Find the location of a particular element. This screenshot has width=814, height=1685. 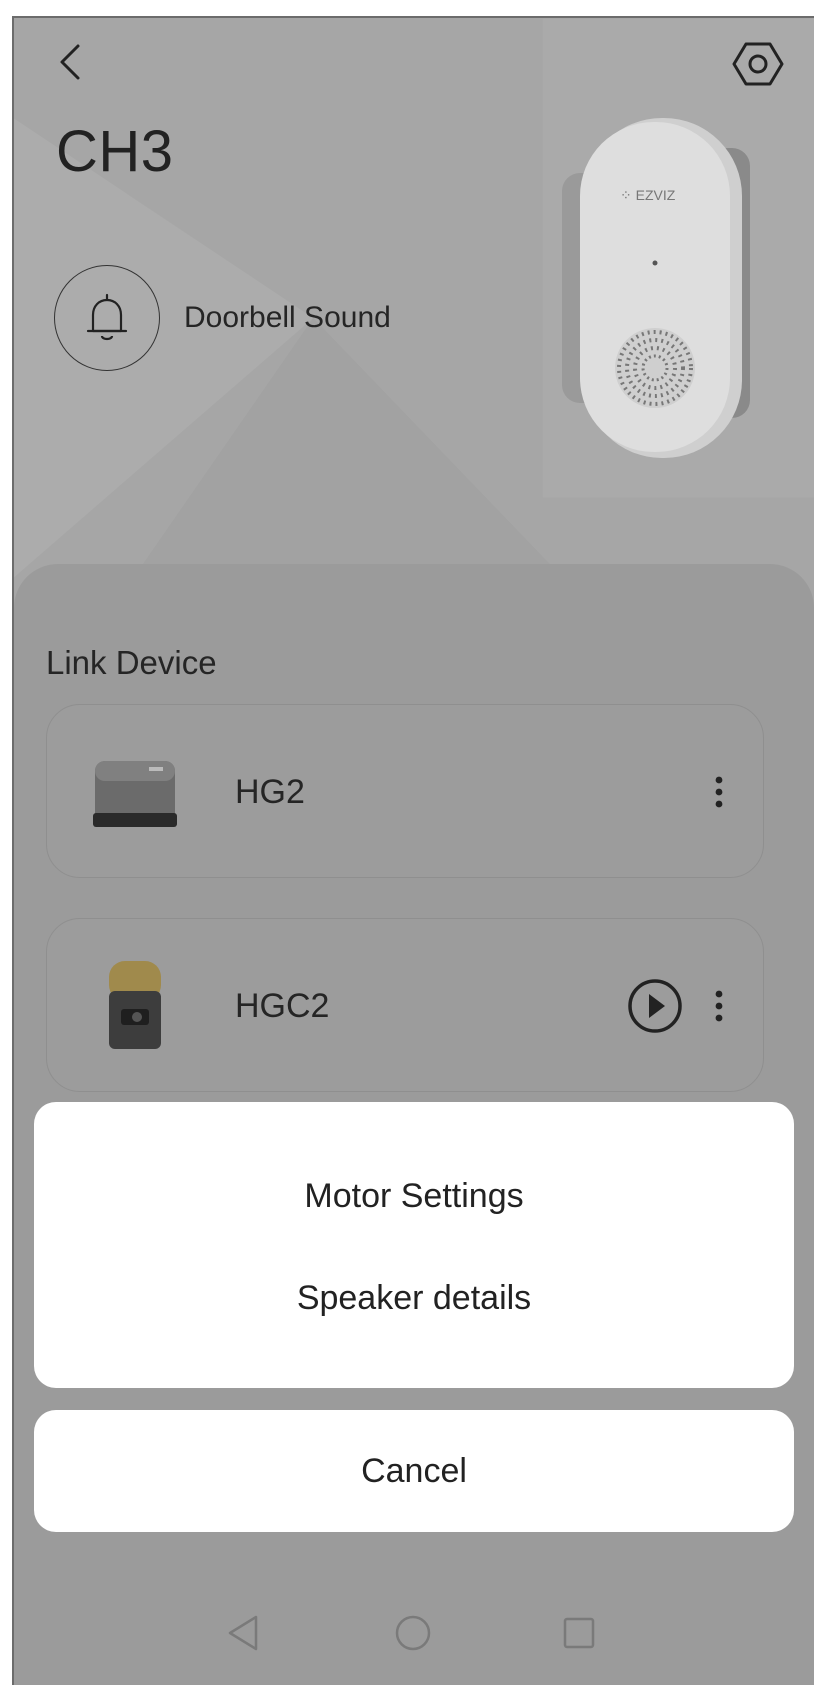

nav-home-button is located at coordinates (413, 1633).